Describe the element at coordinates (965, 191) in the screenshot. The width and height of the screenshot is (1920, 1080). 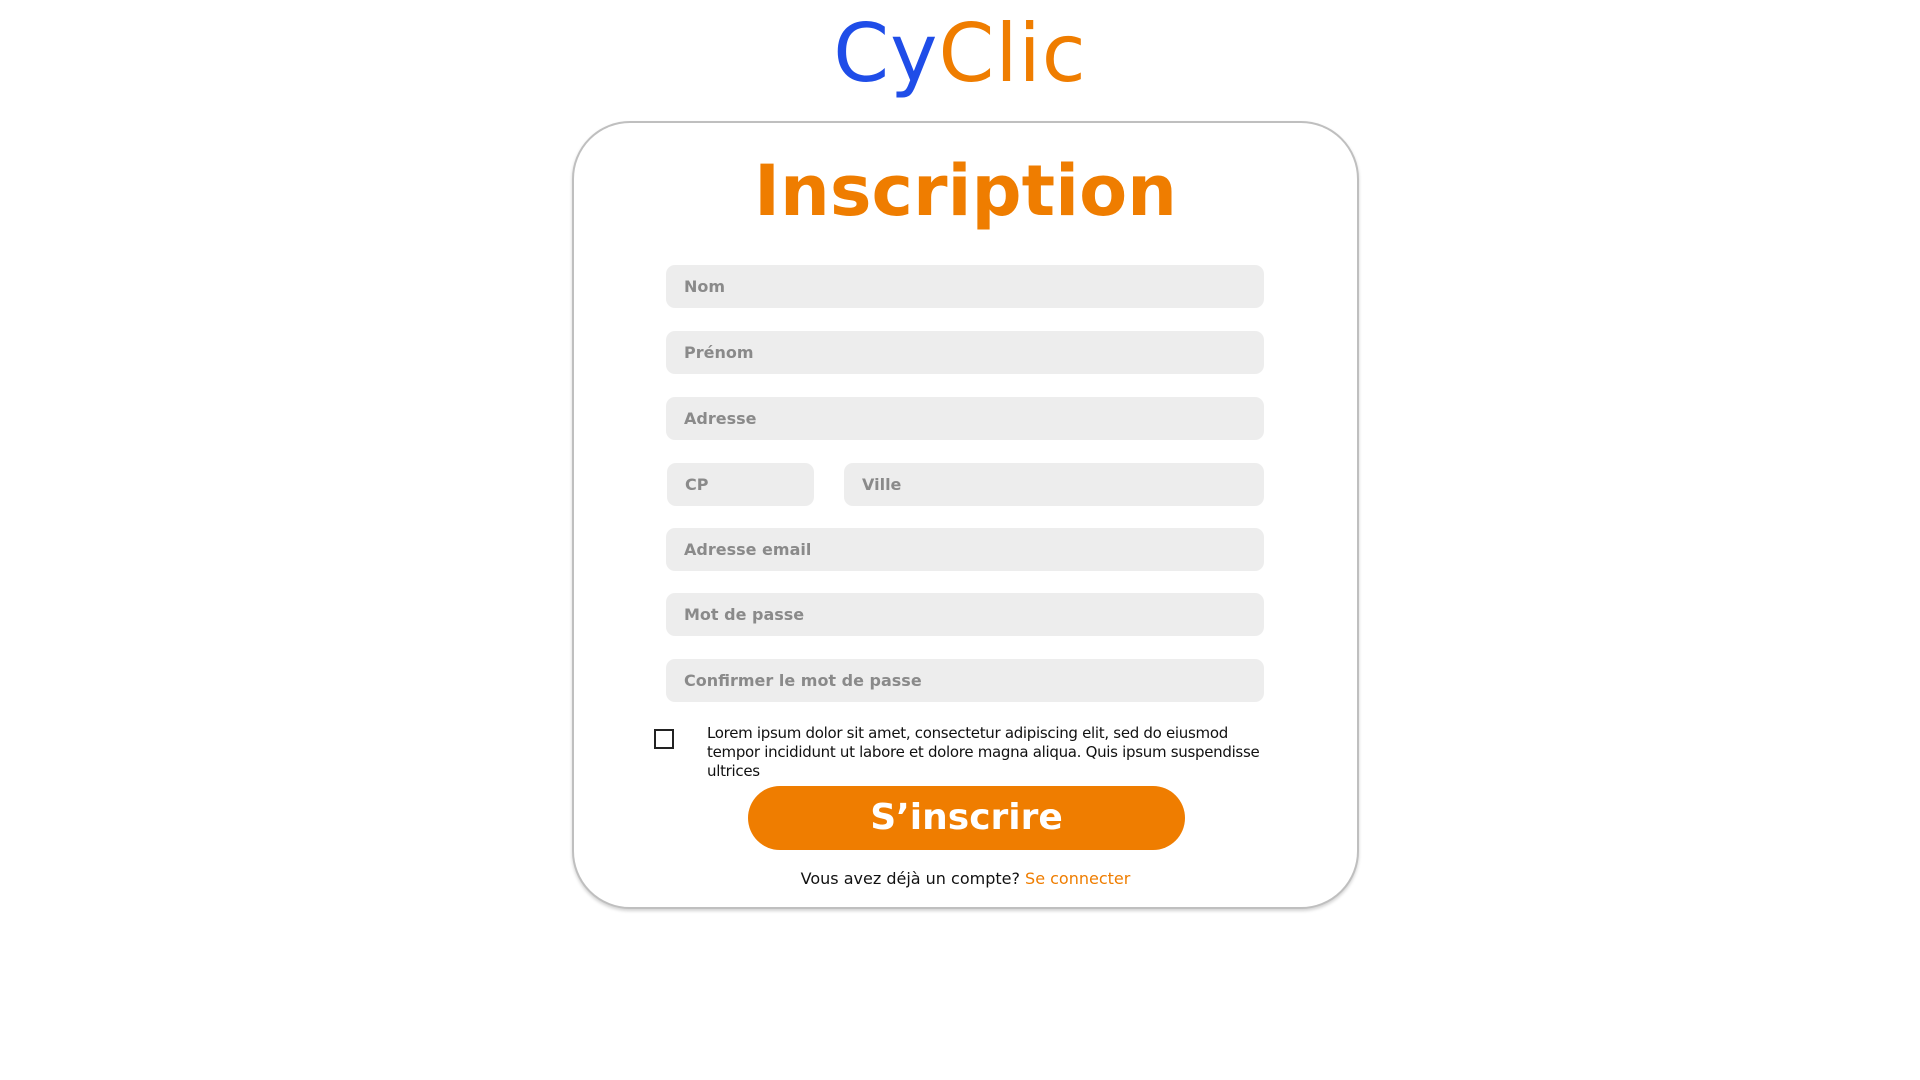
I see `page-title: Inscription` at that location.